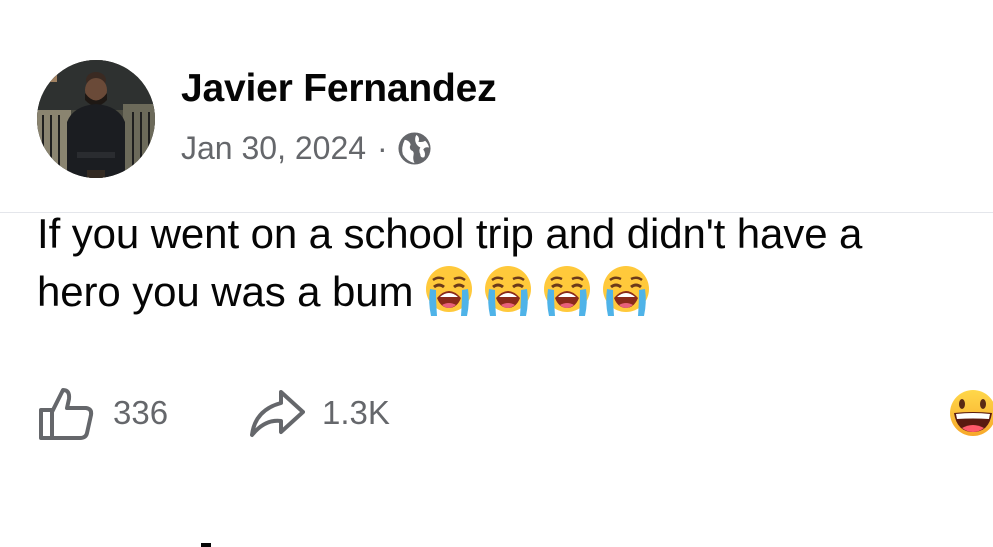 This screenshot has height=547, width=993. Describe the element at coordinates (537, 290) in the screenshot. I see `emoji-group` at that location.